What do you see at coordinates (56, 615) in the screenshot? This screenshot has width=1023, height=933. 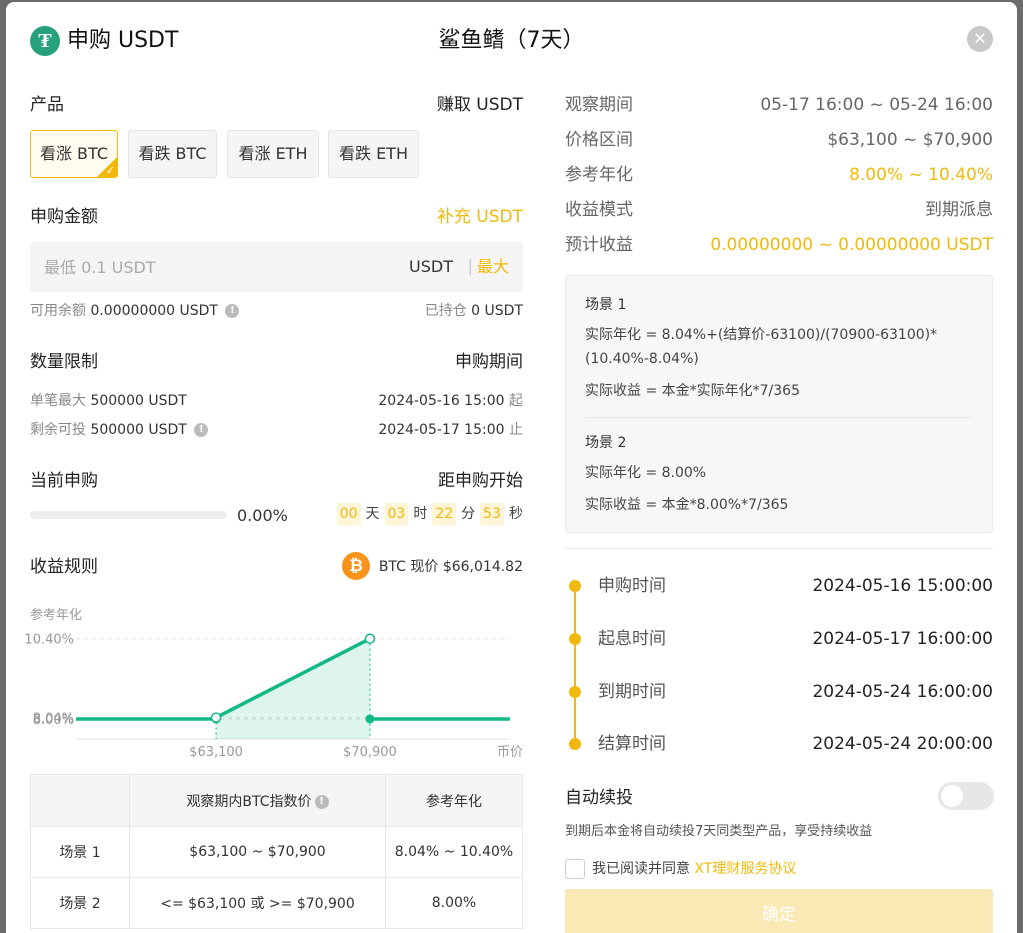 I see `y-axis-label: 参考年化` at bounding box center [56, 615].